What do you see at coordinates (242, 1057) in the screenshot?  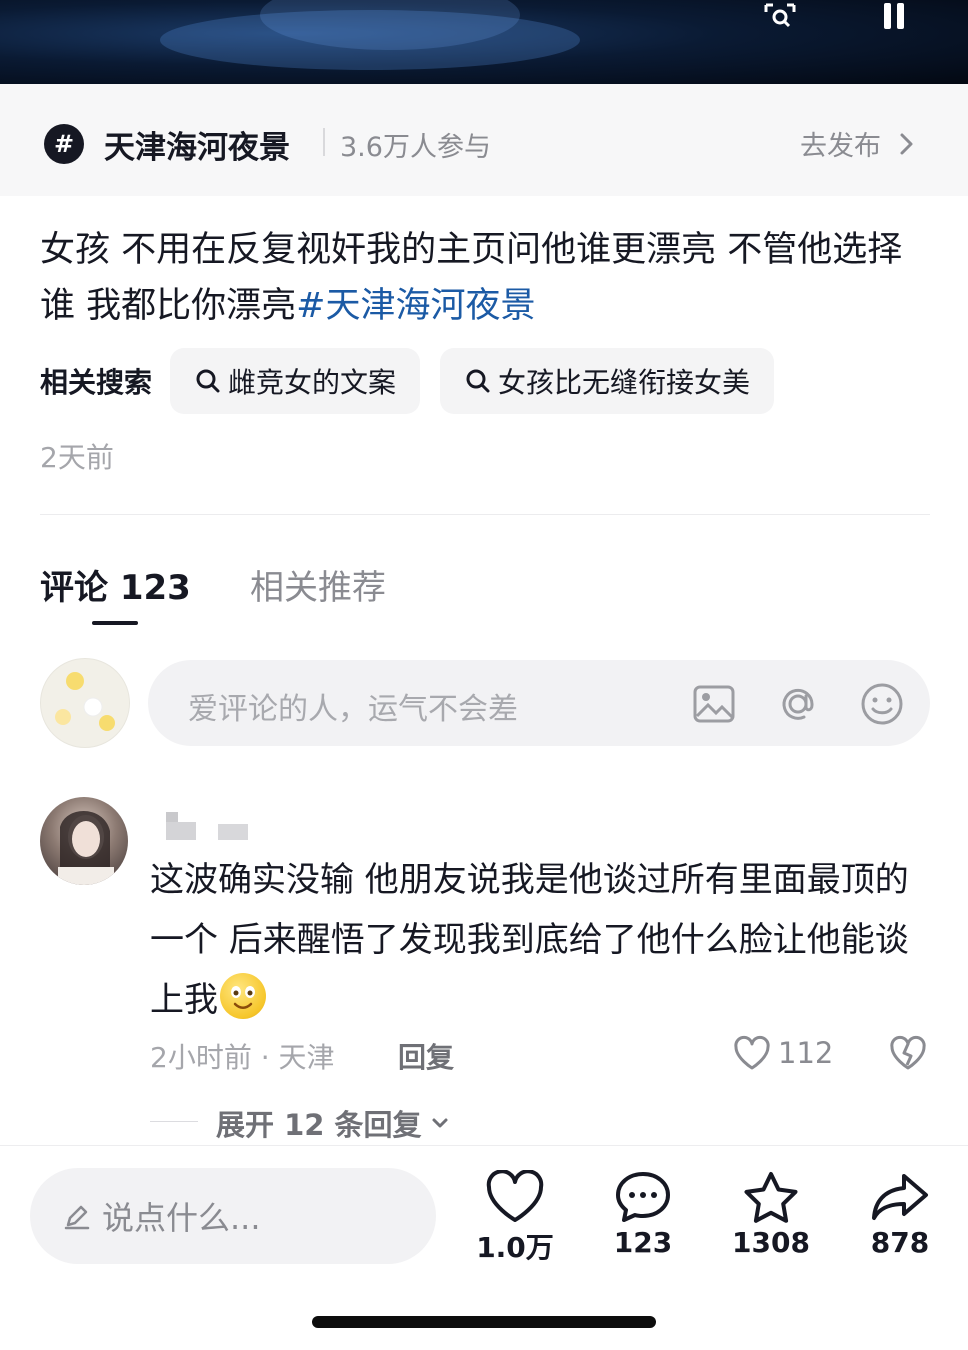 I see `comment-meta: 2小时前 · 天津` at bounding box center [242, 1057].